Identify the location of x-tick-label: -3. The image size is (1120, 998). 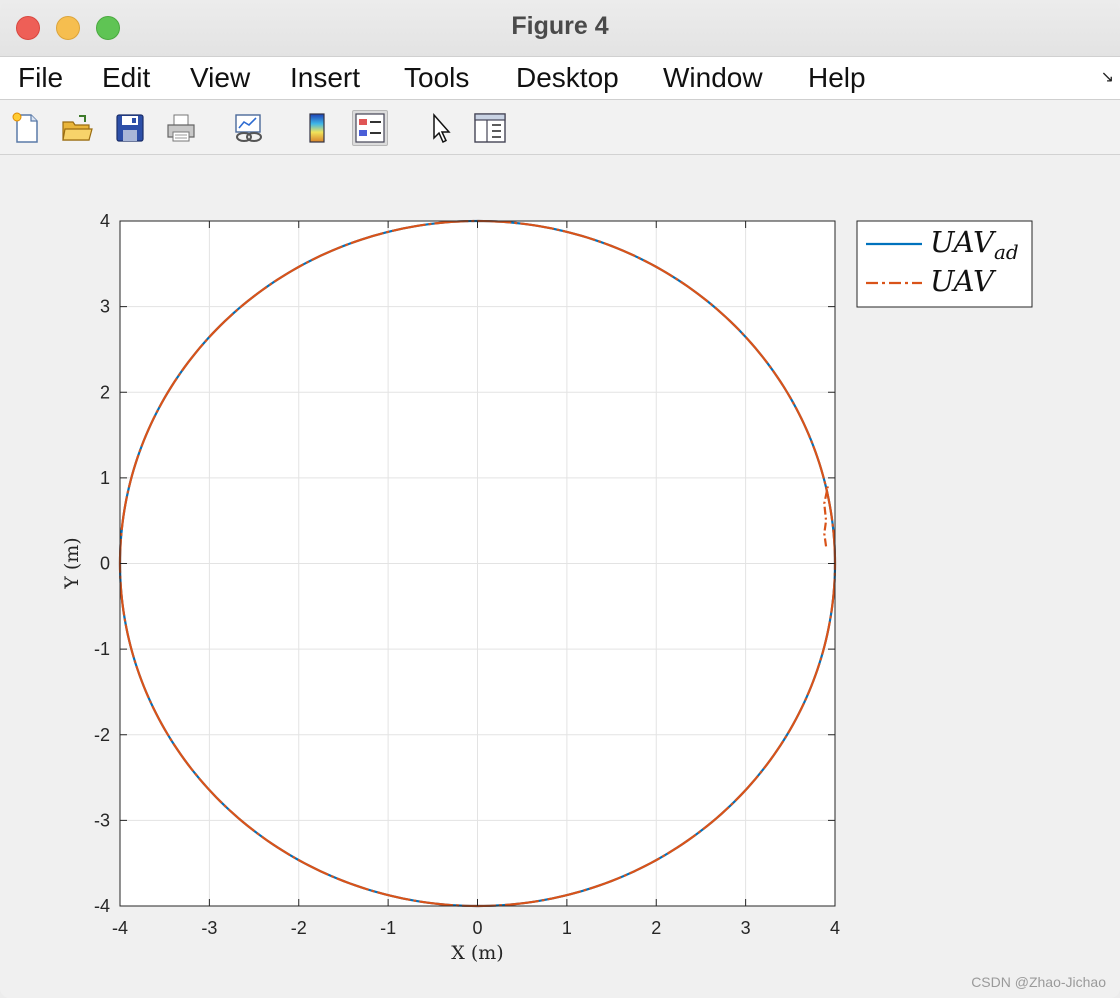
(209, 928).